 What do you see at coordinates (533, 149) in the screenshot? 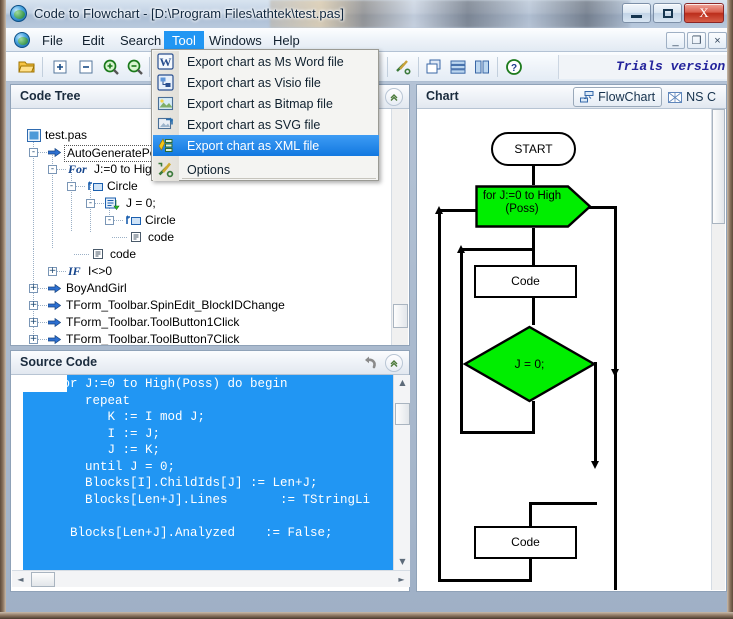
I see `flow-node-start: START` at bounding box center [533, 149].